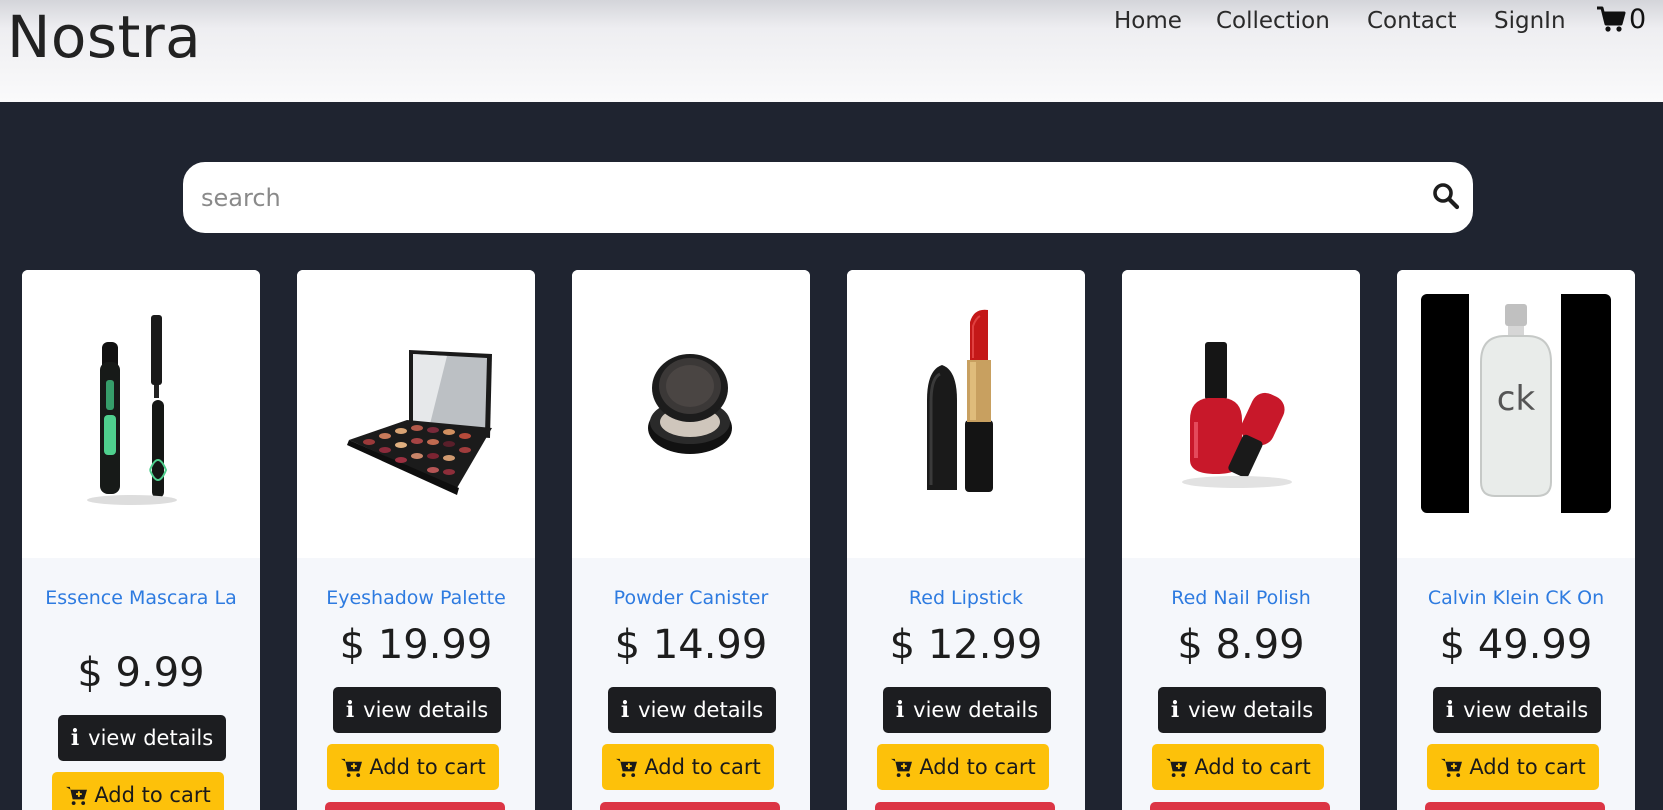 This screenshot has height=810, width=1663. Describe the element at coordinates (1530, 21) in the screenshot. I see `nav-signin: SignIn` at that location.